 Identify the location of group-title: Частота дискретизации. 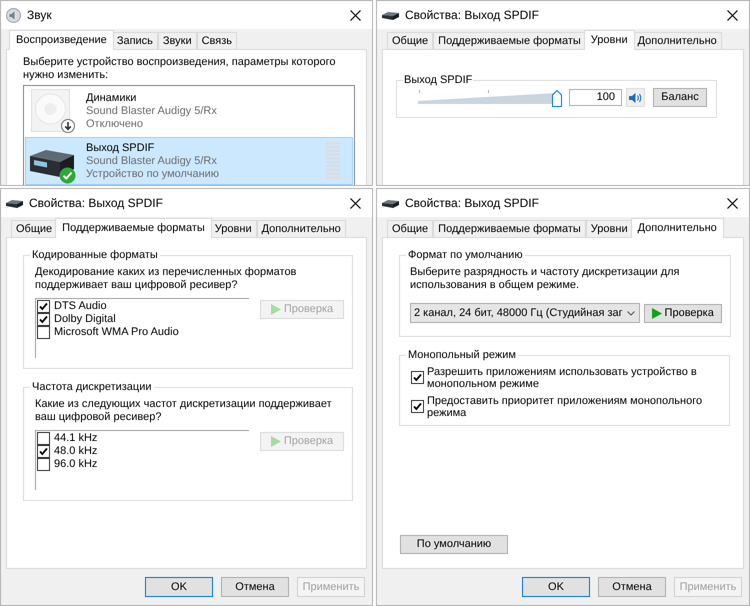
(92, 387).